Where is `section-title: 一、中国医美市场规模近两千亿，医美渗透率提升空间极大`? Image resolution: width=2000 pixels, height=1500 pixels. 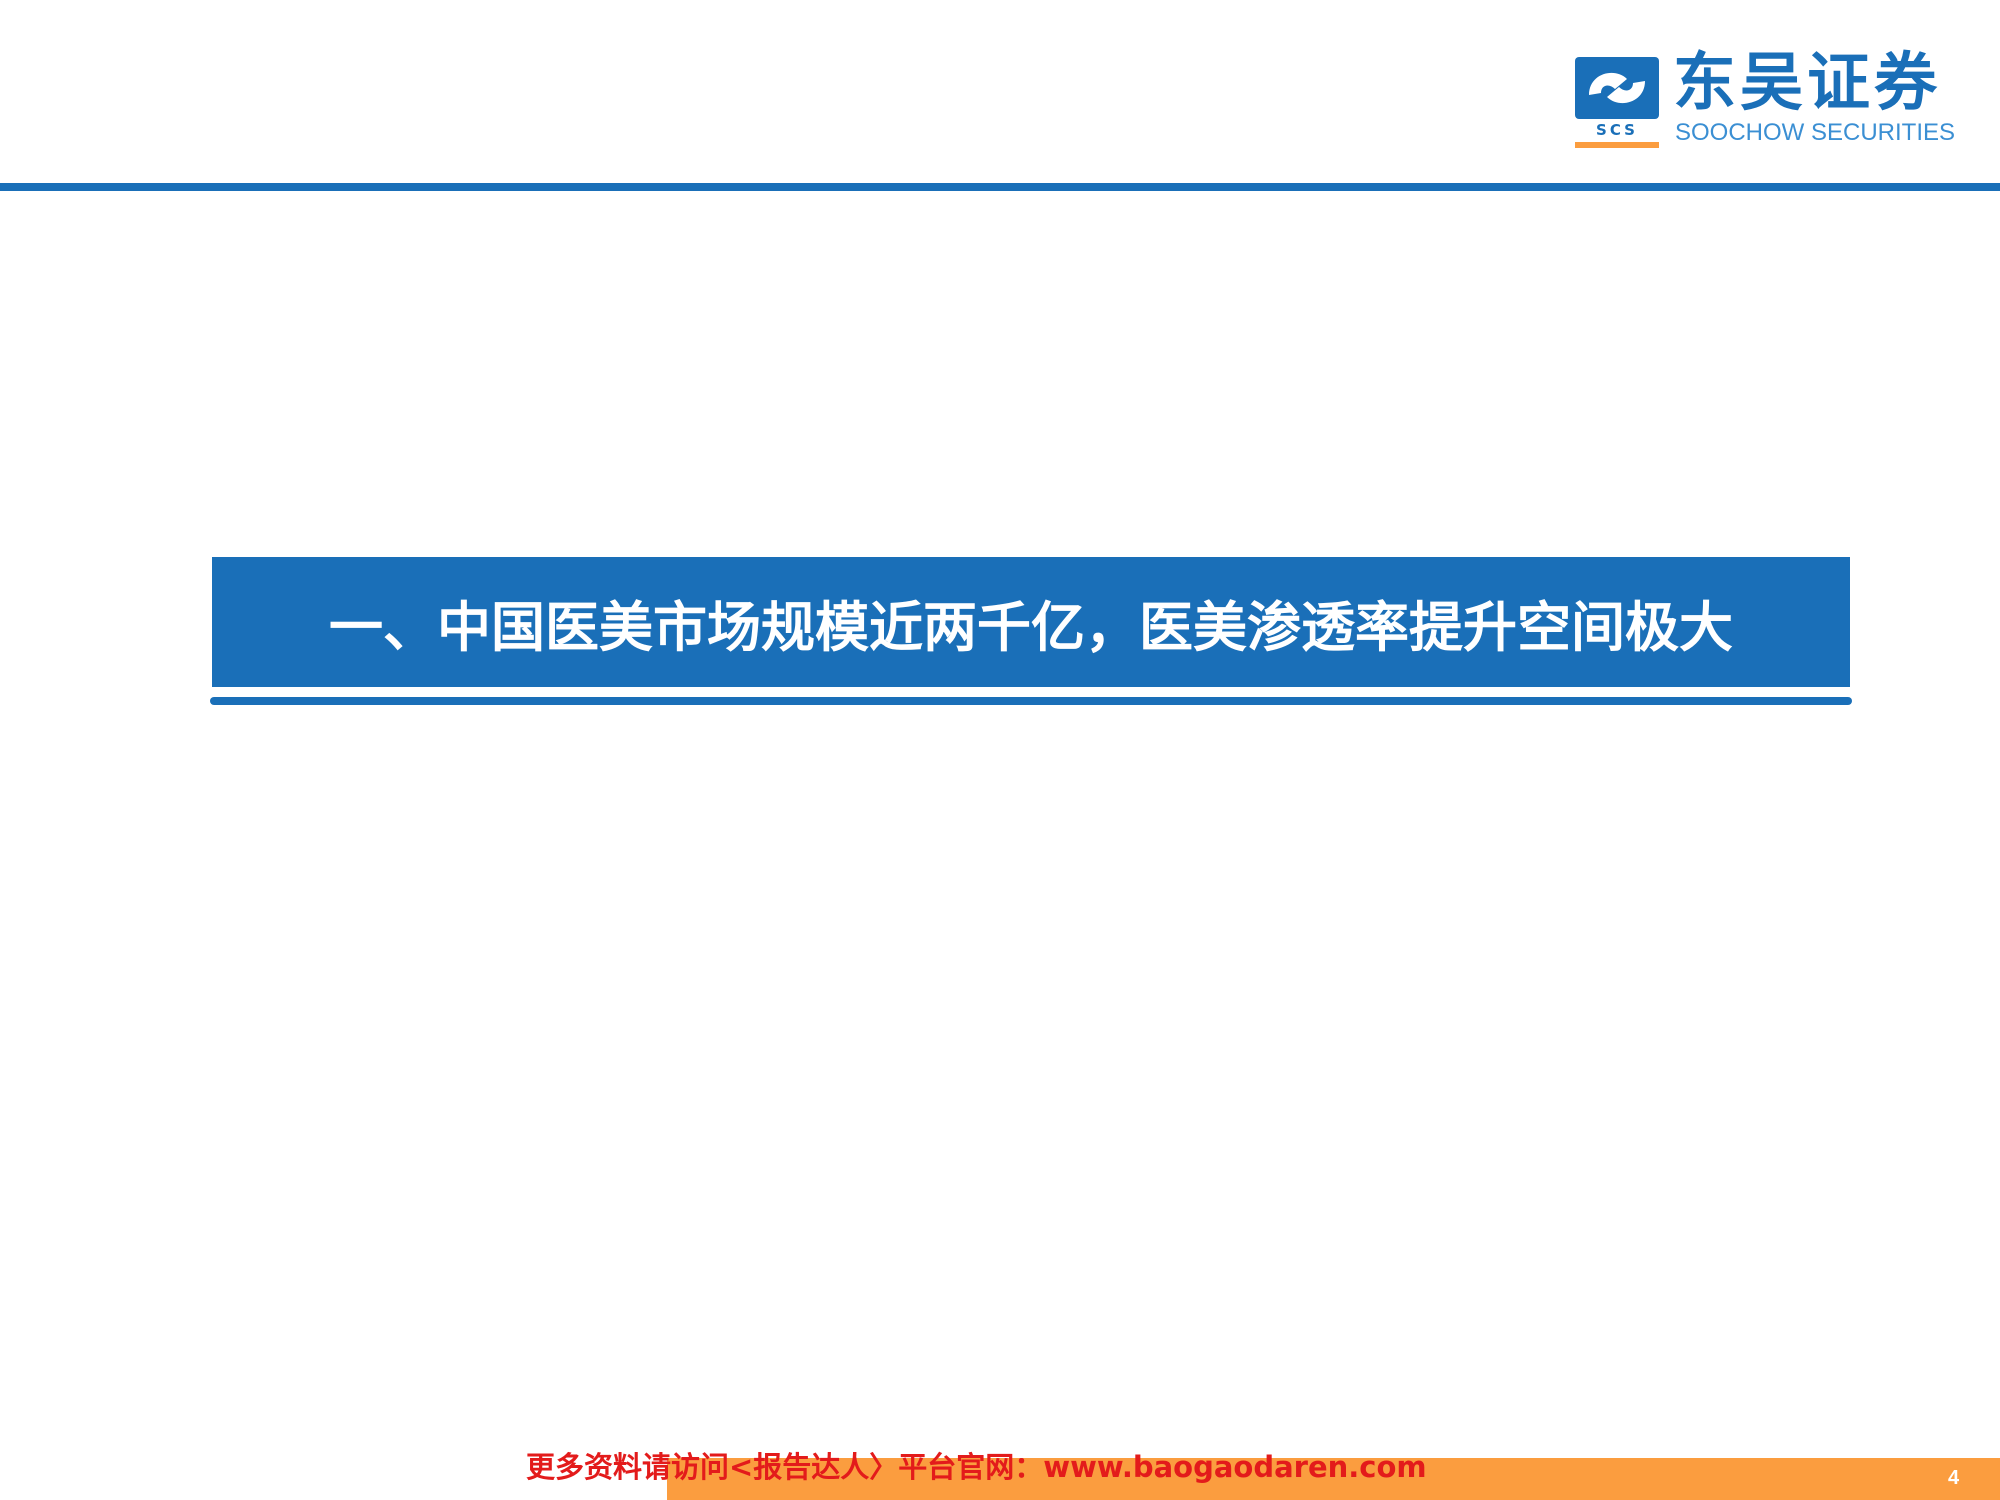 section-title: 一、中国医美市场规模近两千亿，医美渗透率提升空间极大 is located at coordinates (1031, 627).